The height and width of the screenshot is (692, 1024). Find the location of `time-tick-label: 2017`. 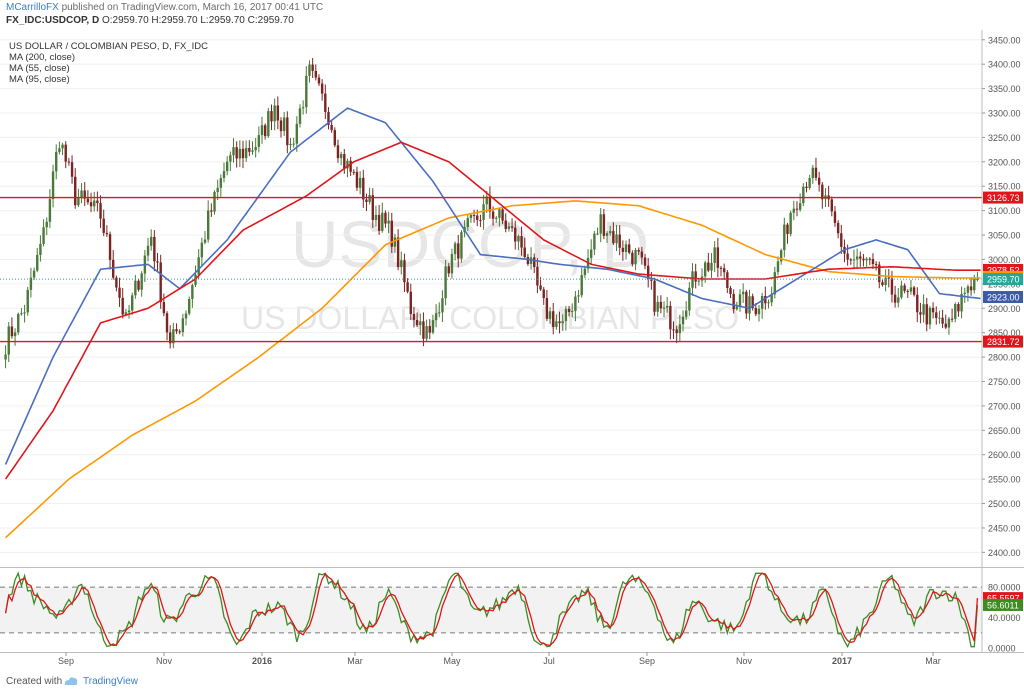

time-tick-label: 2017 is located at coordinates (842, 661).